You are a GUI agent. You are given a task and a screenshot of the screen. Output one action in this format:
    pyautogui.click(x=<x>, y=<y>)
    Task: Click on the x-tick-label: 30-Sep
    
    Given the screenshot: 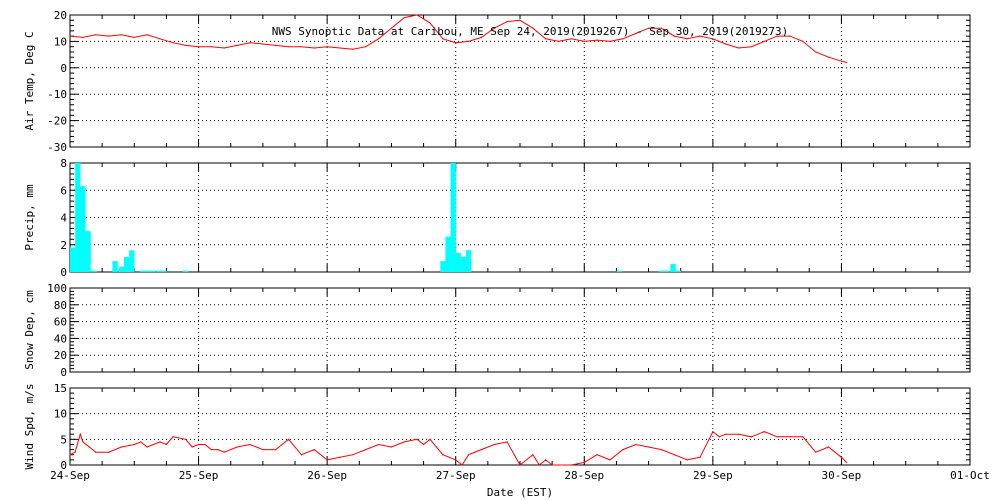 What is the action you would take?
    pyautogui.click(x=842, y=475)
    